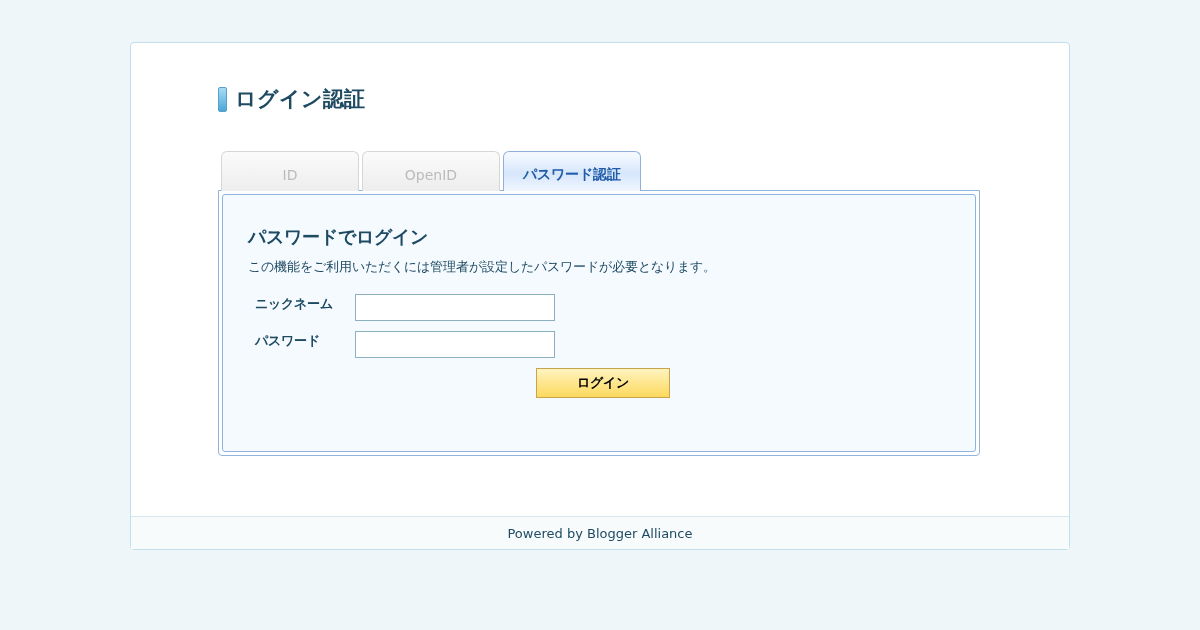 This screenshot has width=1200, height=630. Describe the element at coordinates (288, 341) in the screenshot. I see `field-label: パスワード` at that location.